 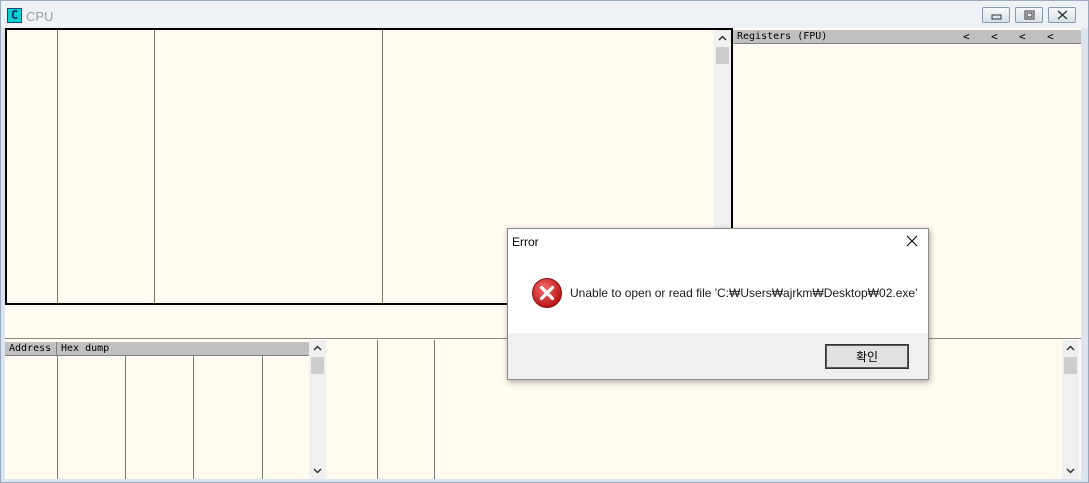 What do you see at coordinates (56, 349) in the screenshot?
I see `header-divider` at bounding box center [56, 349].